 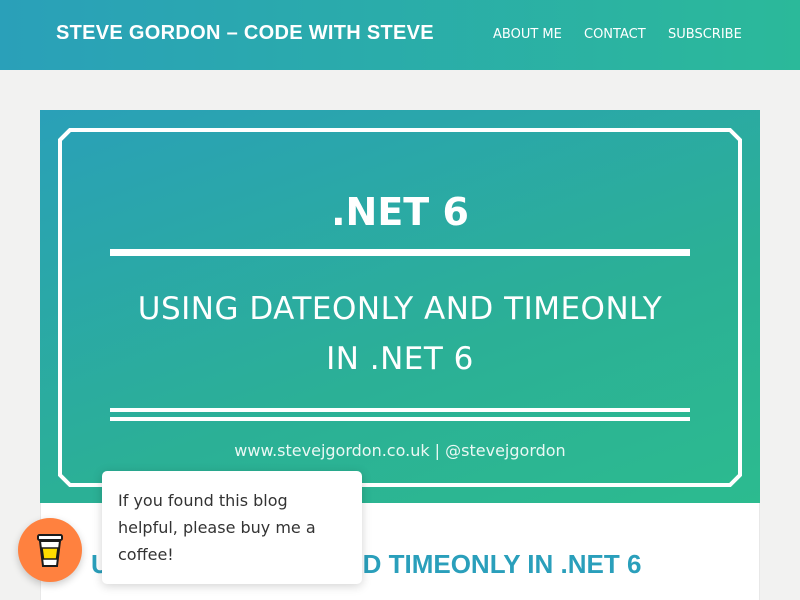 What do you see at coordinates (400, 359) in the screenshot?
I see `hero-subtitle-line2: IN .NET 6` at bounding box center [400, 359].